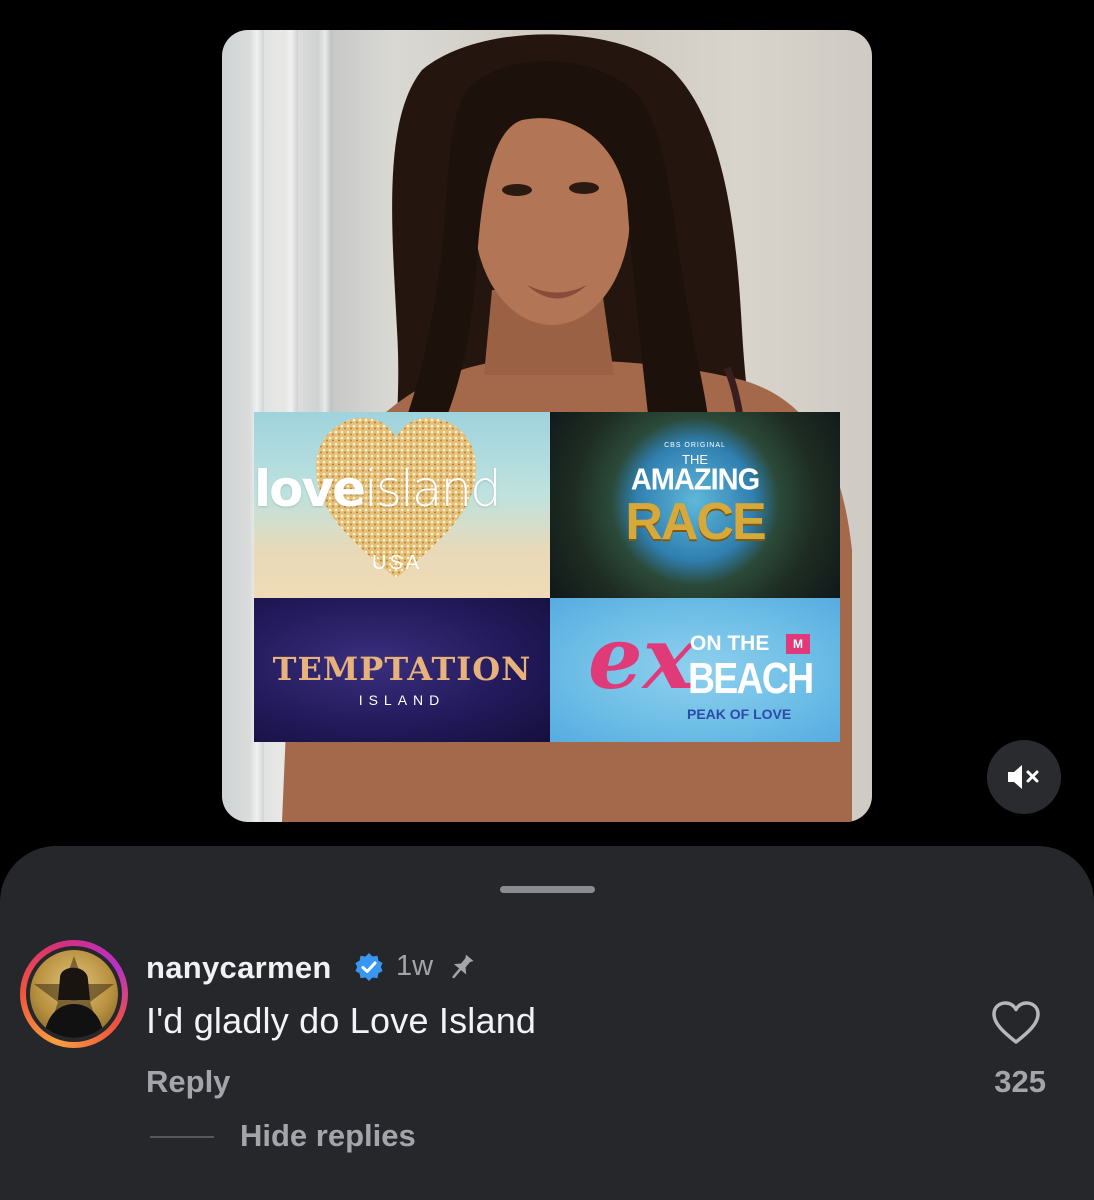  What do you see at coordinates (1016, 1023) in the screenshot?
I see `heart-outline-icon` at bounding box center [1016, 1023].